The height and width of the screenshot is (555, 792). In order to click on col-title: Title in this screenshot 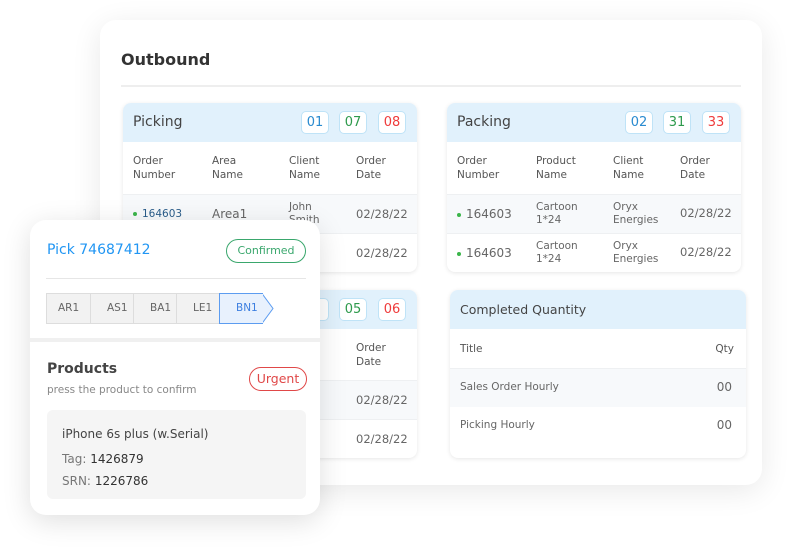, I will do `click(471, 349)`.